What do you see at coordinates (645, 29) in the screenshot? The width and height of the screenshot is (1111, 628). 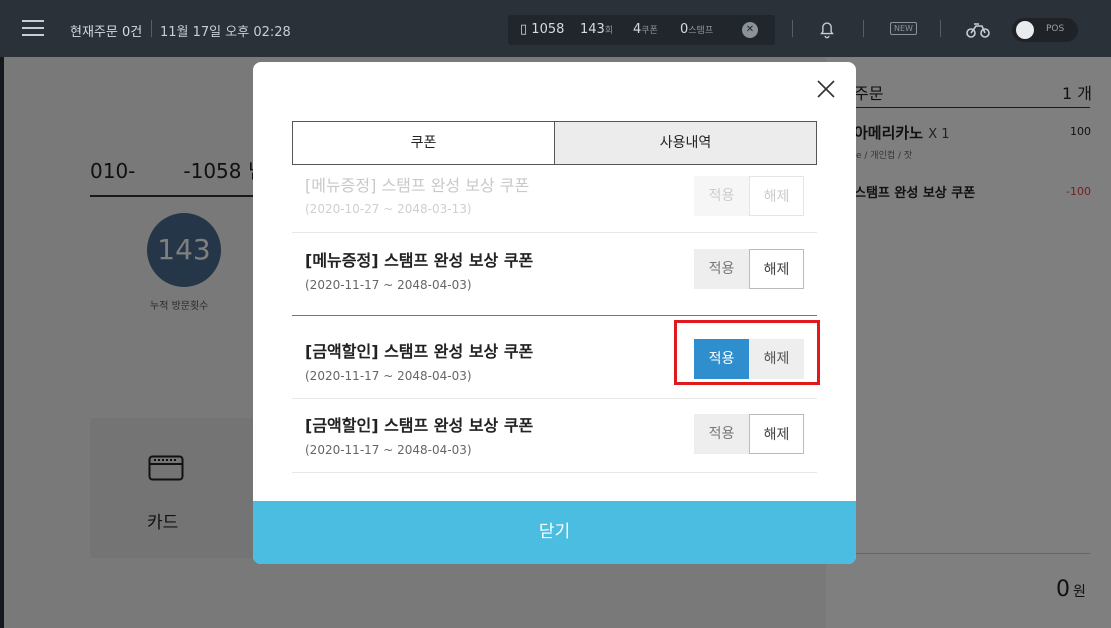 I see `member-coupons: 4쿠폰` at bounding box center [645, 29].